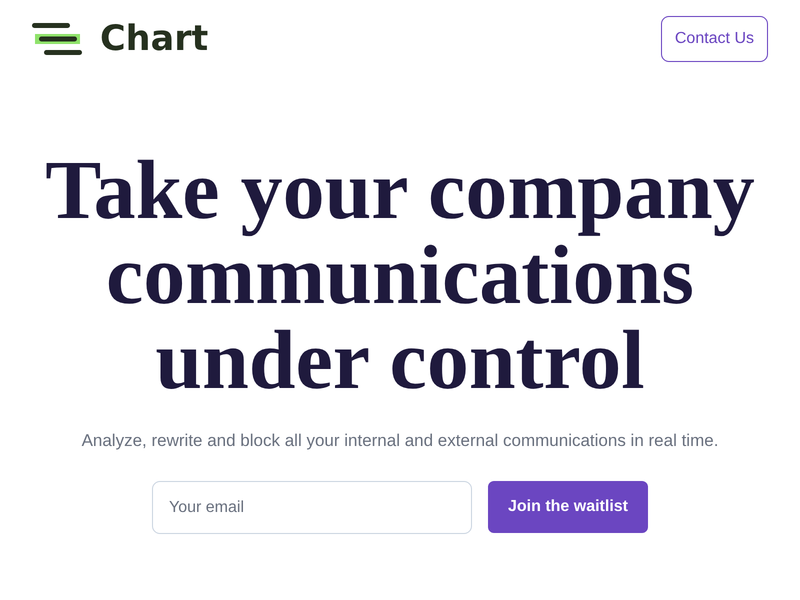 The width and height of the screenshot is (800, 600). What do you see at coordinates (312, 507) in the screenshot?
I see `email-field: Your email` at bounding box center [312, 507].